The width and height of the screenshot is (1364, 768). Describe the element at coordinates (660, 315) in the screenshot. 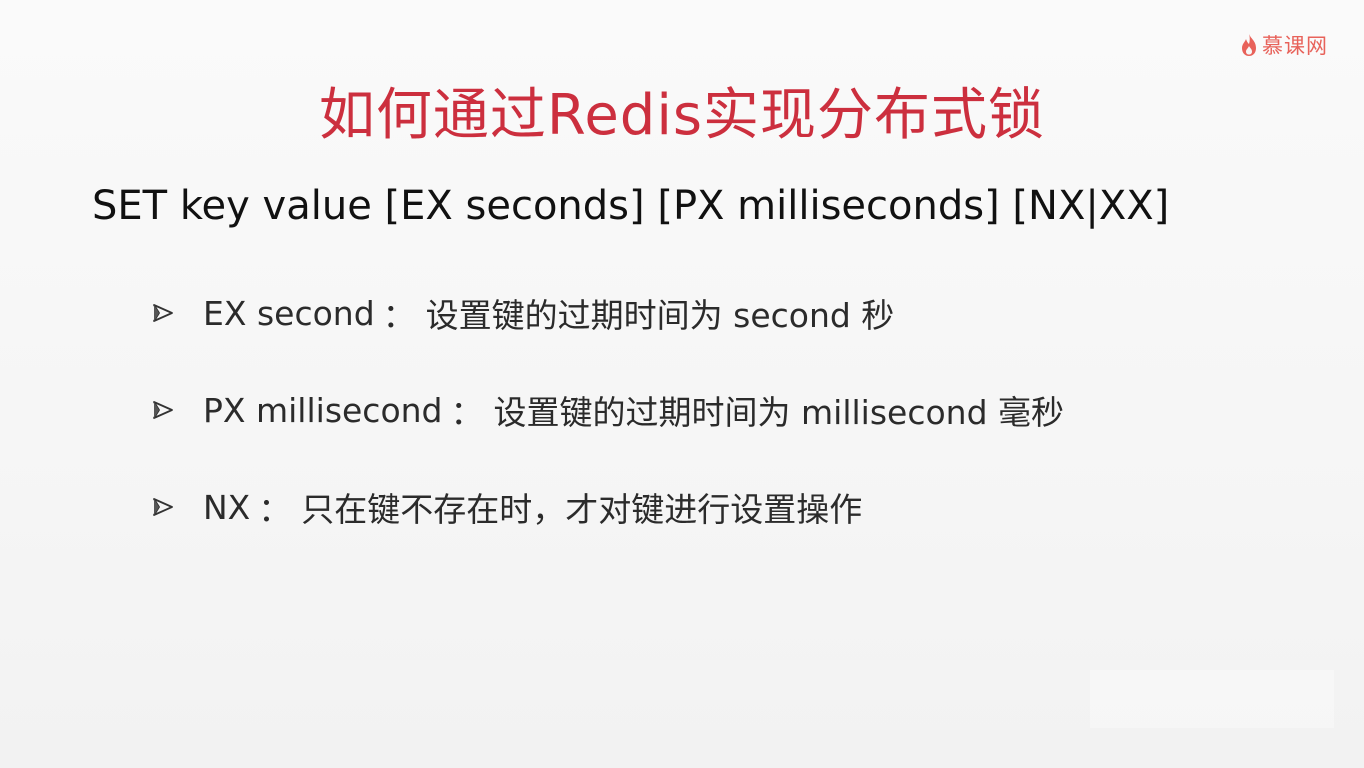

I see `option-description: 设置键的过期时间为 second 秒` at that location.